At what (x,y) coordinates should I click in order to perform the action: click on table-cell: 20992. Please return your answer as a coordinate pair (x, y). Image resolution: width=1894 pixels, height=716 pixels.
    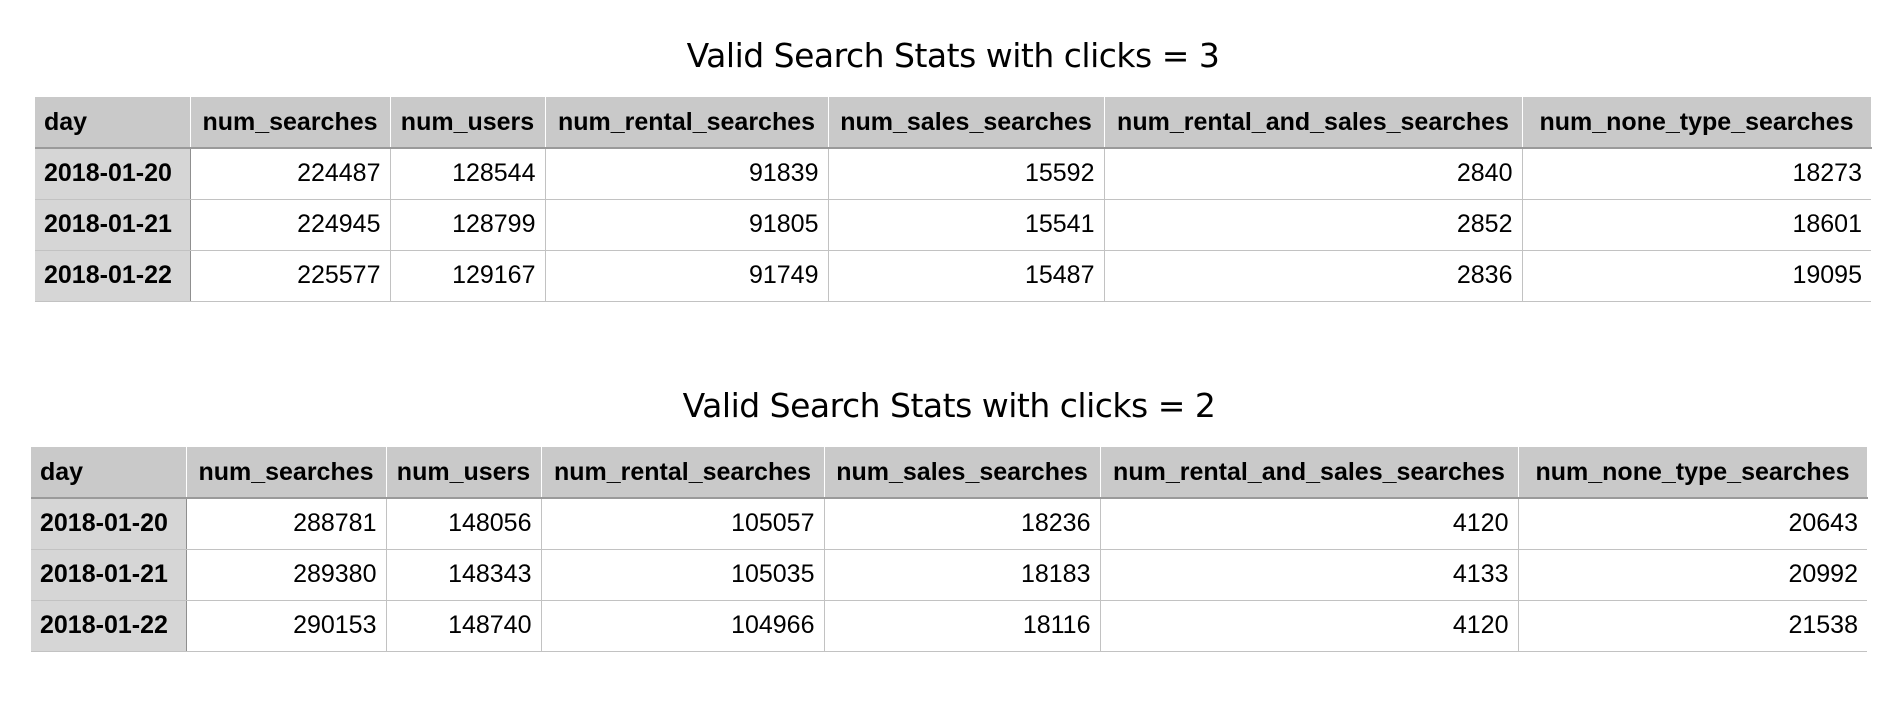
    Looking at the image, I should click on (1692, 575).